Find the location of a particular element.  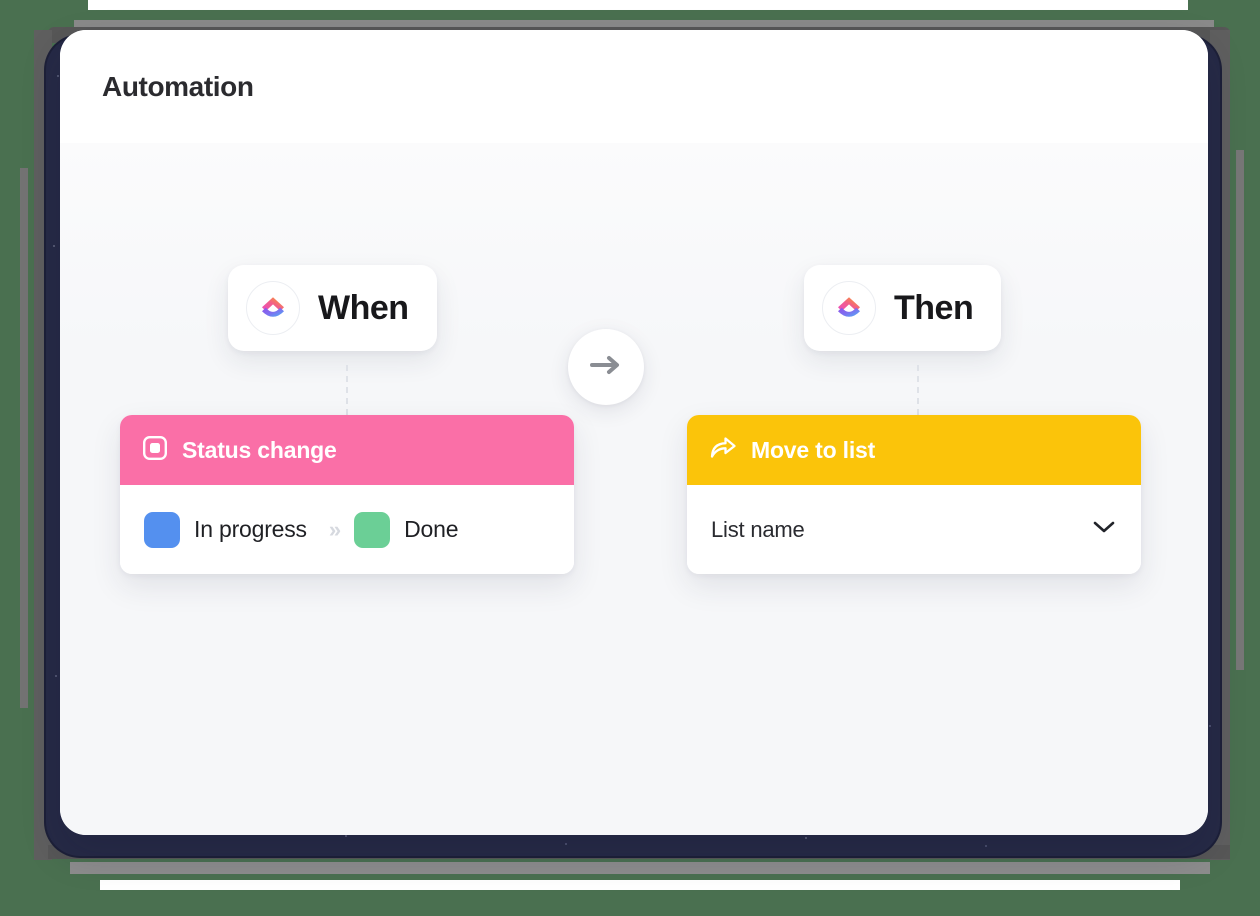

frame-artifact-right-outer is located at coordinates (1240, 410).